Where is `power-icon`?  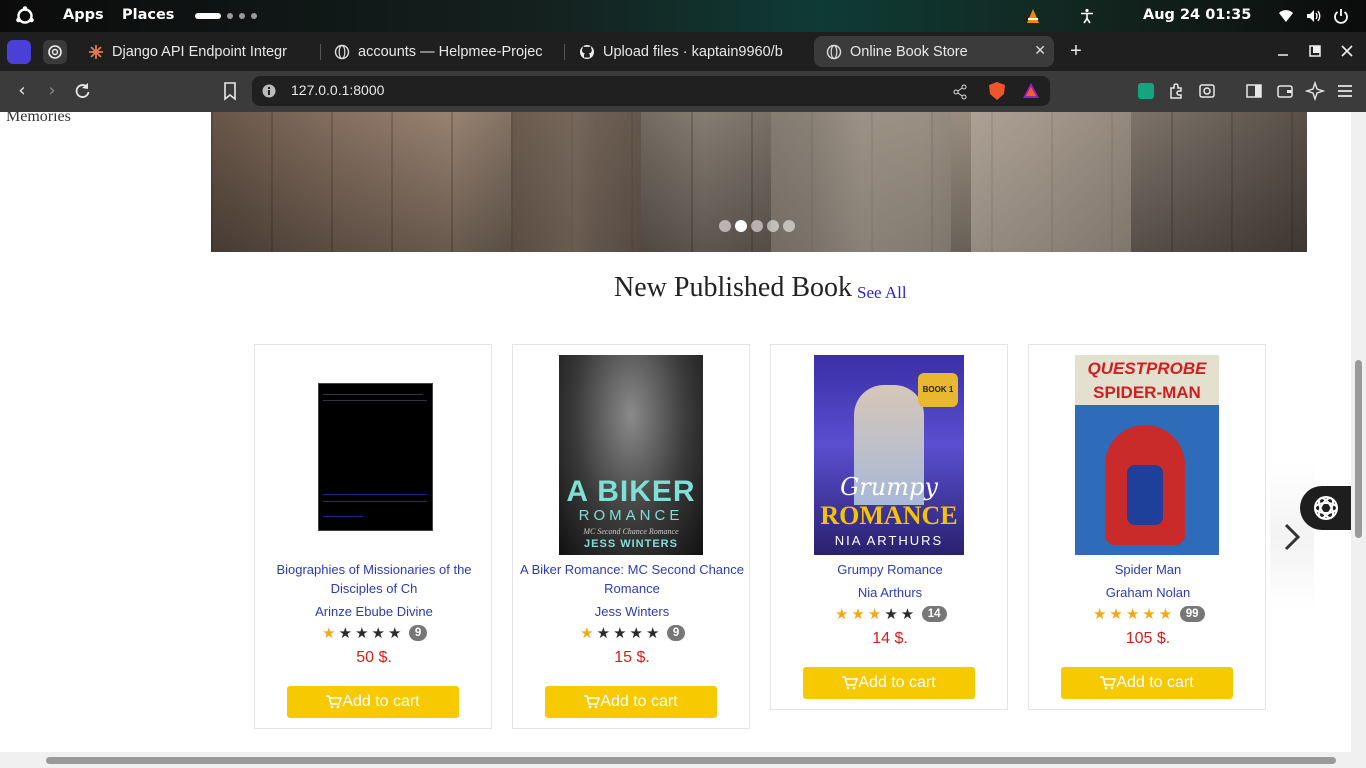
power-icon is located at coordinates (1341, 16).